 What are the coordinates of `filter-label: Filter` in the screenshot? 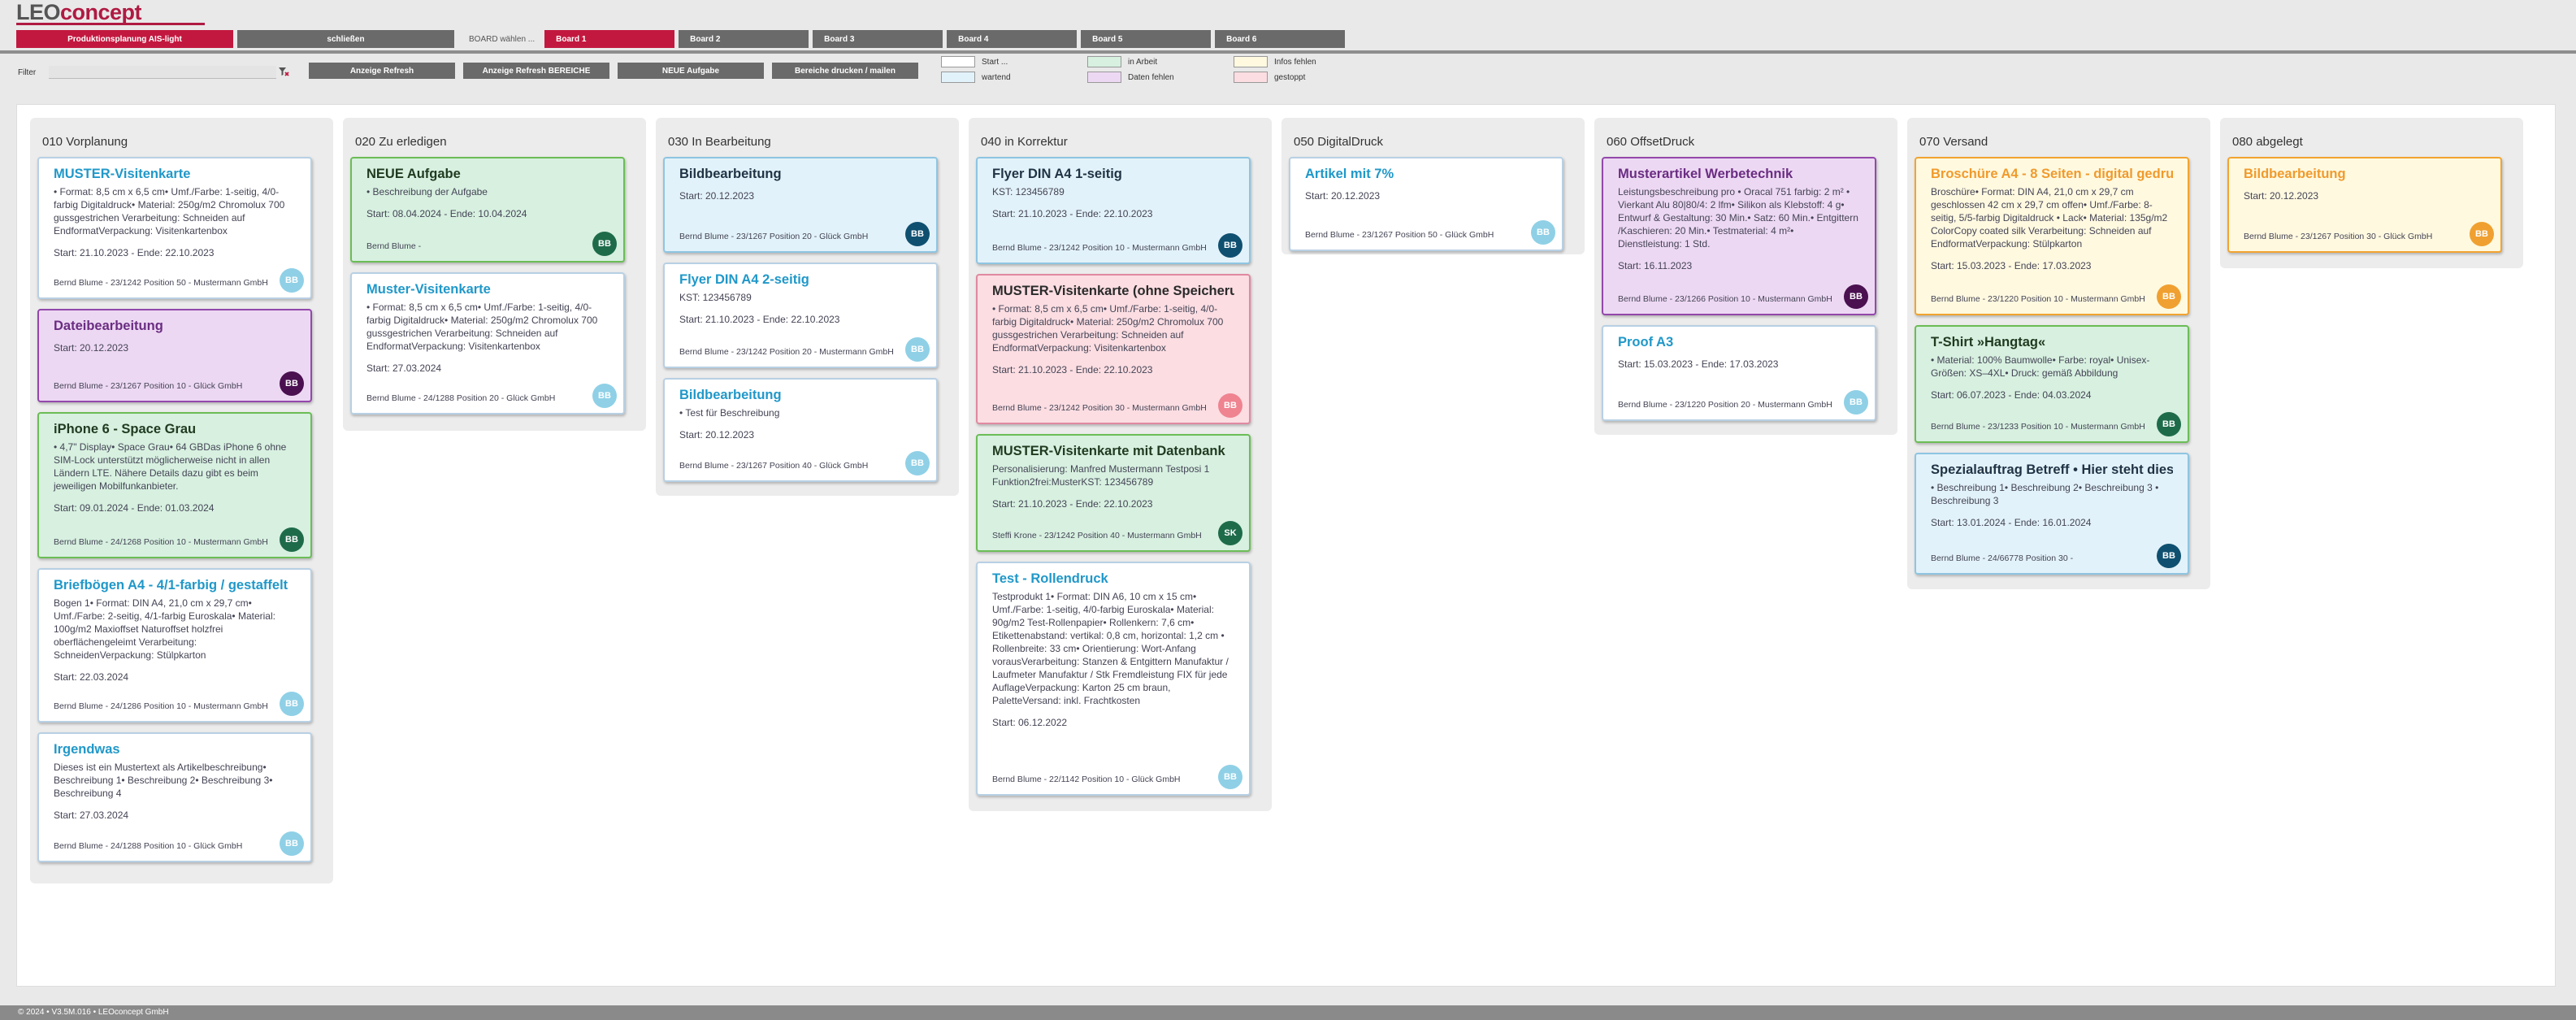 It's located at (27, 72).